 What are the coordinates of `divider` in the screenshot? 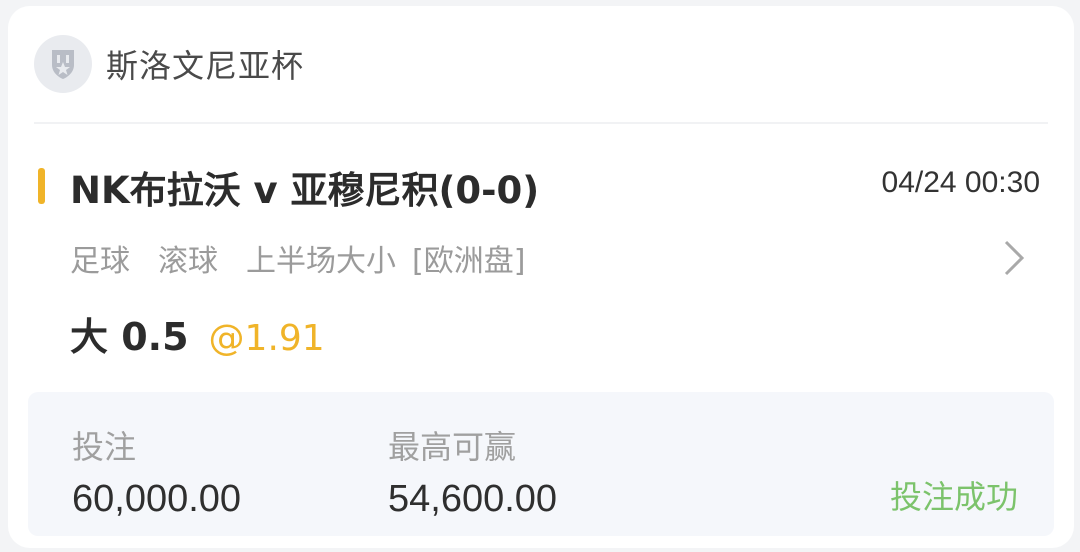 It's located at (541, 123).